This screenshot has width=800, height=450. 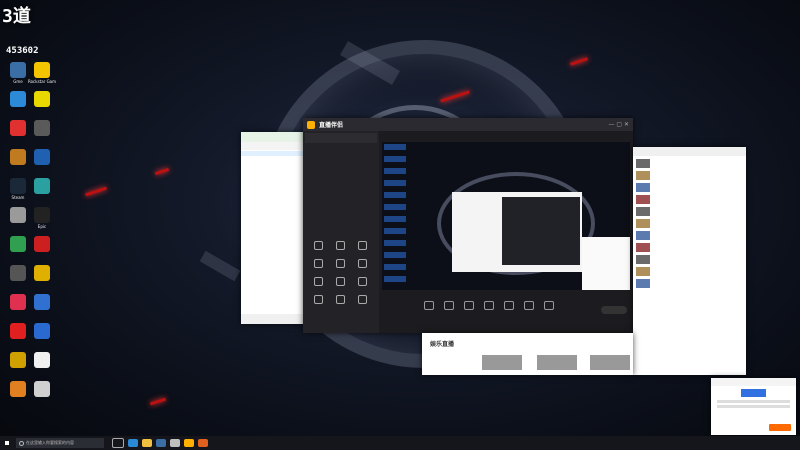 I want to click on entertainment-window: 娱乐直播, so click(x=527, y=354).